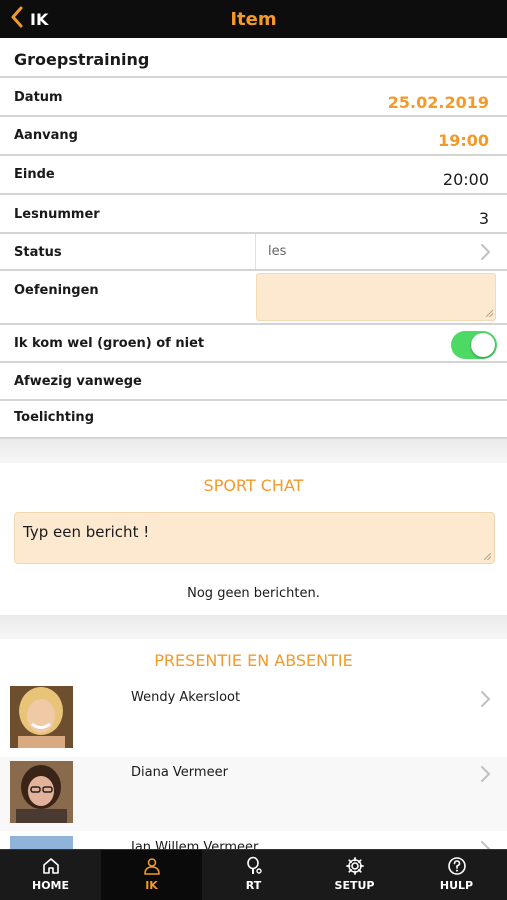 The height and width of the screenshot is (900, 507). I want to click on lesnummer-label: Lesnummer, so click(57, 214).